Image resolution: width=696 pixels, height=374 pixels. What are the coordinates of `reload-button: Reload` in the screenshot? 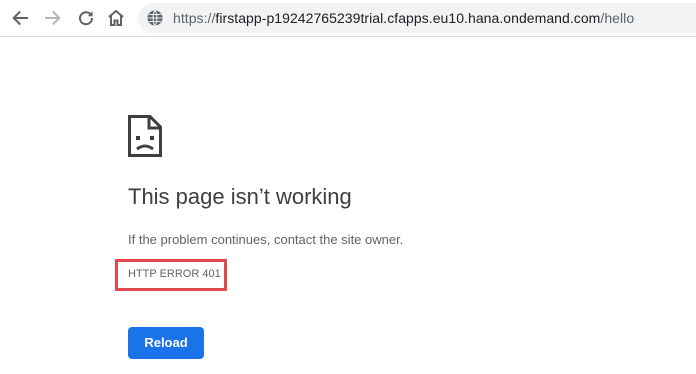 It's located at (166, 343).